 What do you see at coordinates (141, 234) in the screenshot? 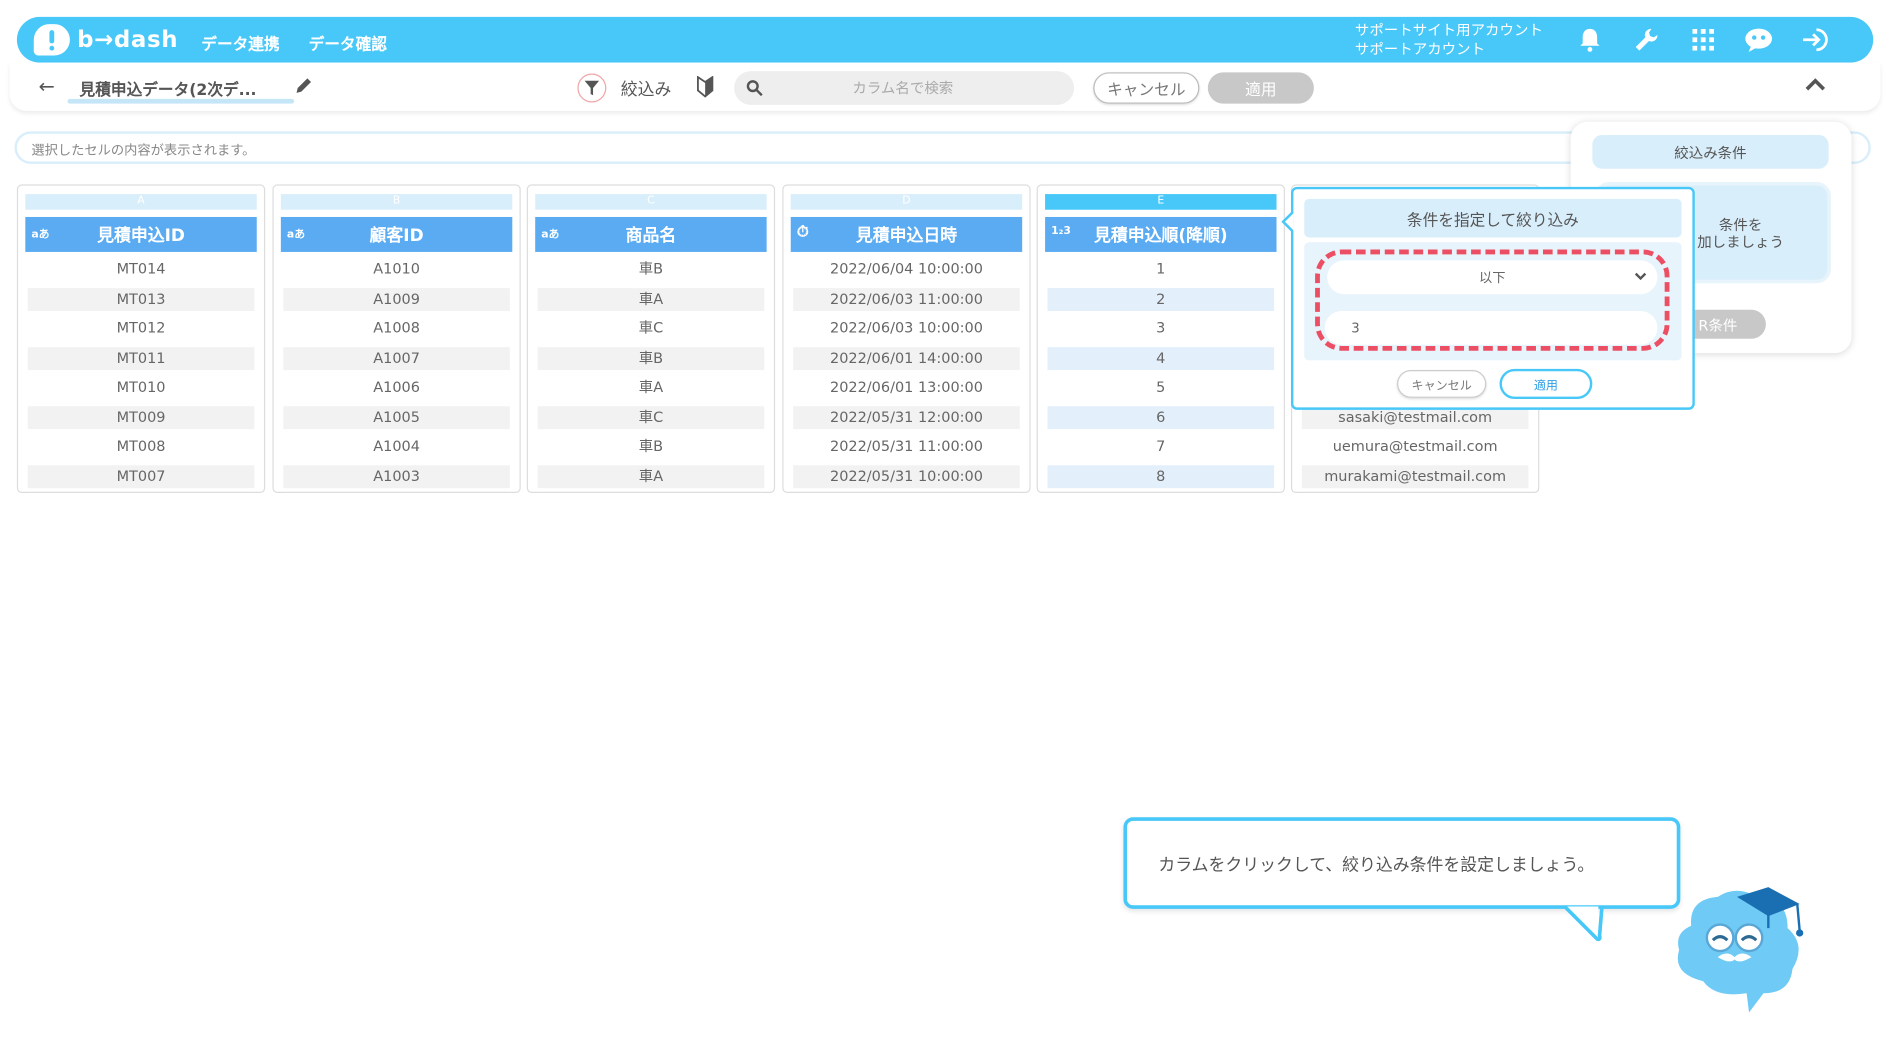
I see `column-header: aあ 見積申込ID` at bounding box center [141, 234].